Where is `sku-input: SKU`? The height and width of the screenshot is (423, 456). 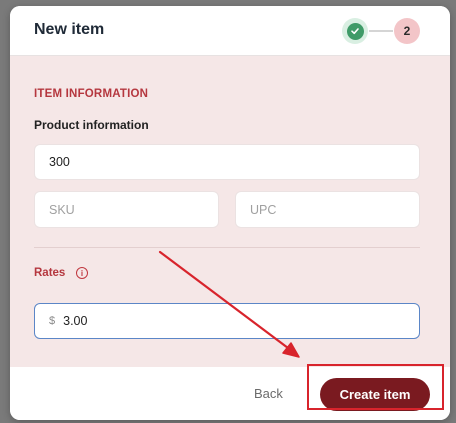
sku-input: SKU is located at coordinates (126, 209).